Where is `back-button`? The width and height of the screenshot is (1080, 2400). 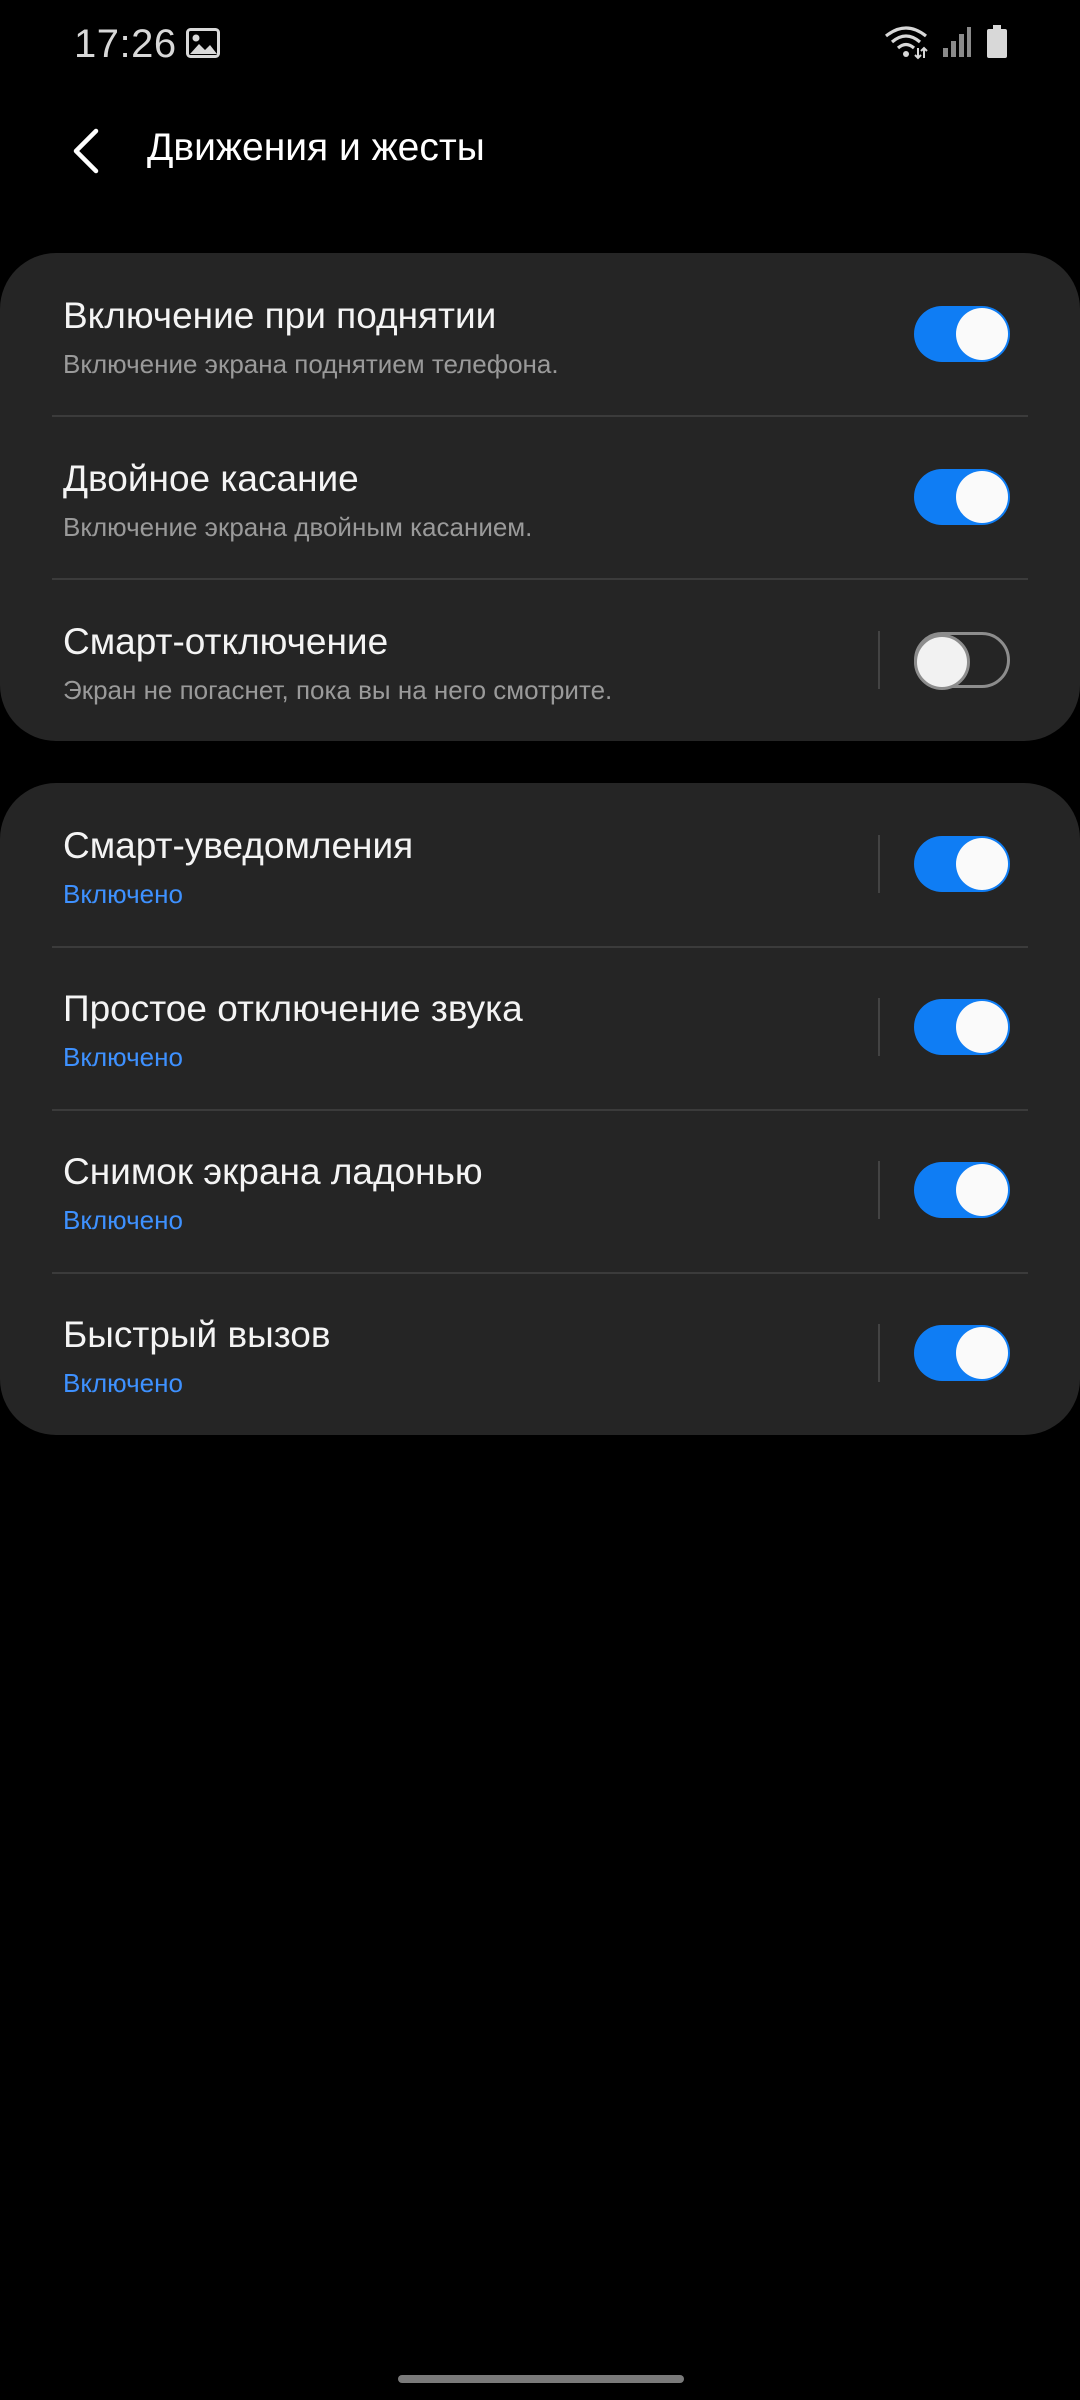 back-button is located at coordinates (85, 151).